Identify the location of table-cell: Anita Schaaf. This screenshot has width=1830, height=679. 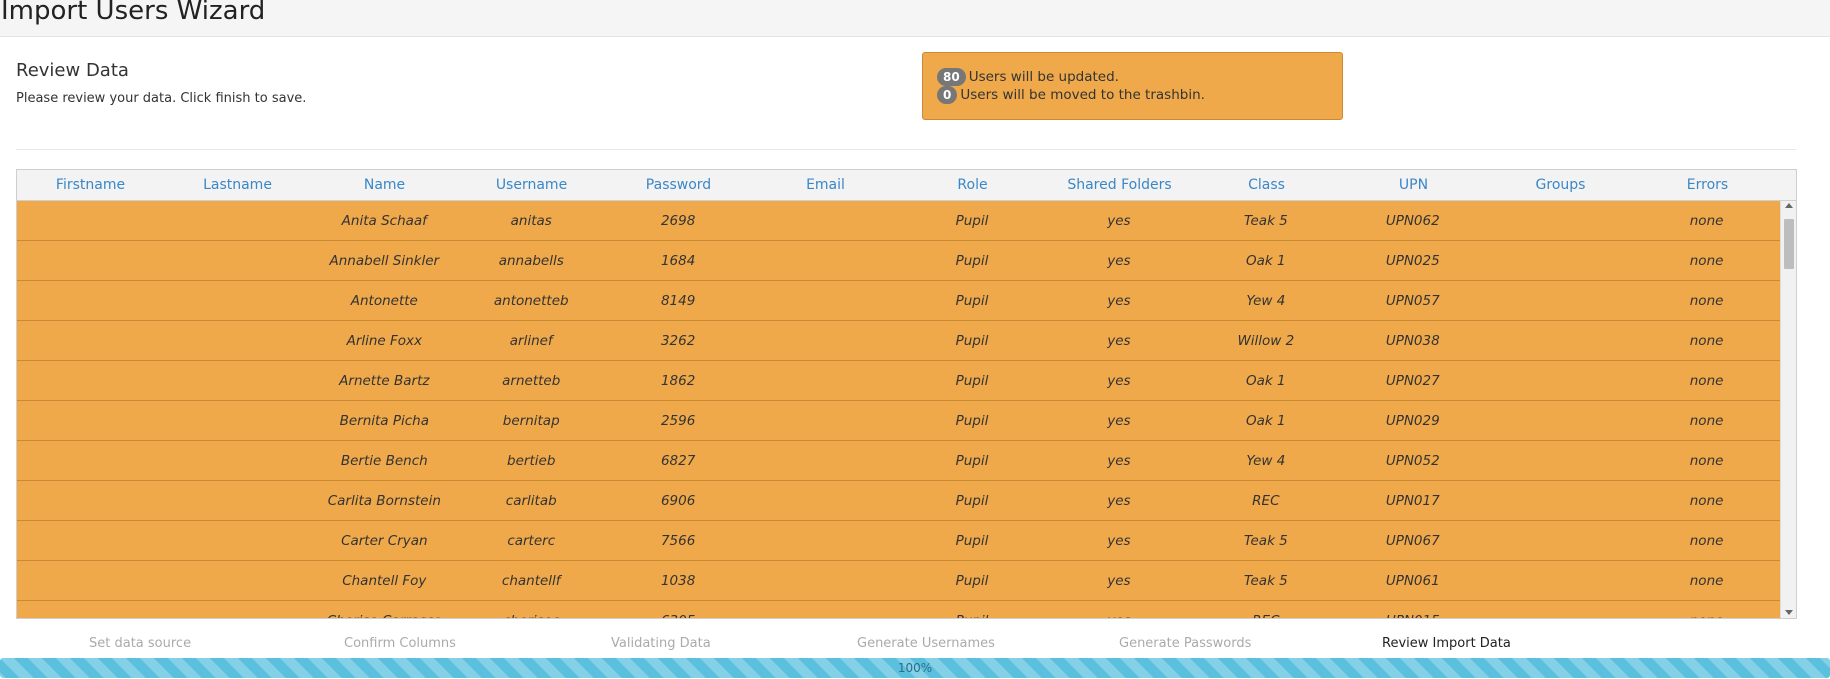
(384, 221).